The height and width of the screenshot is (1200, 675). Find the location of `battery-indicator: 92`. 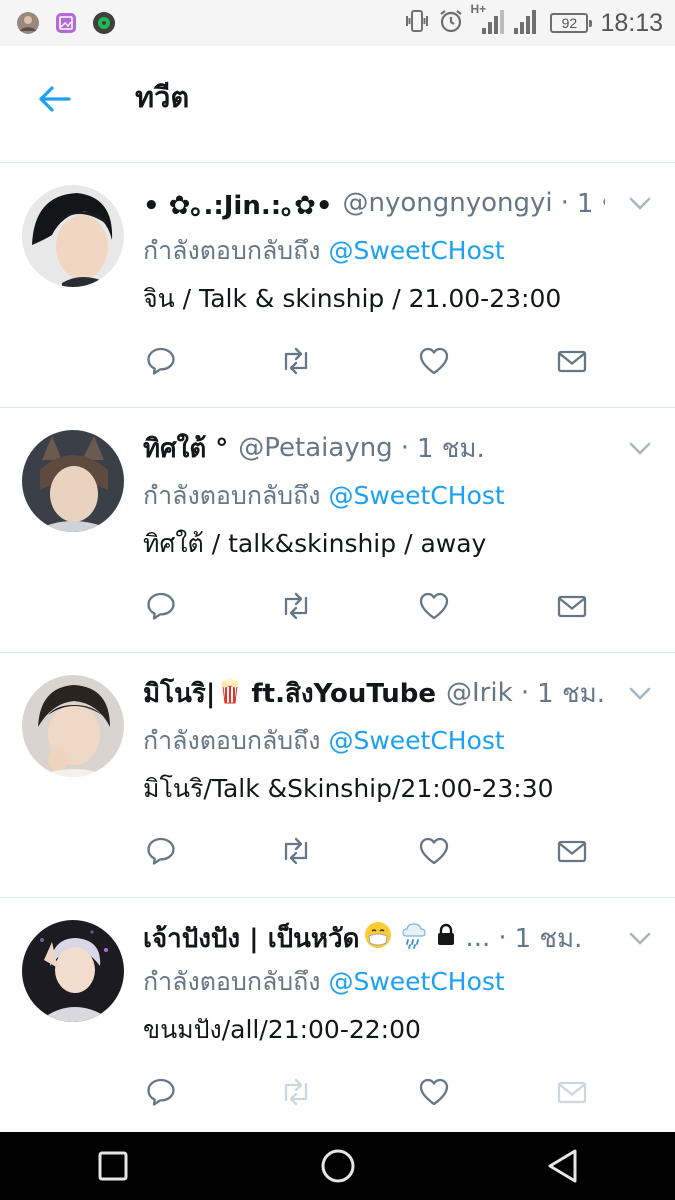

battery-indicator: 92 is located at coordinates (571, 23).